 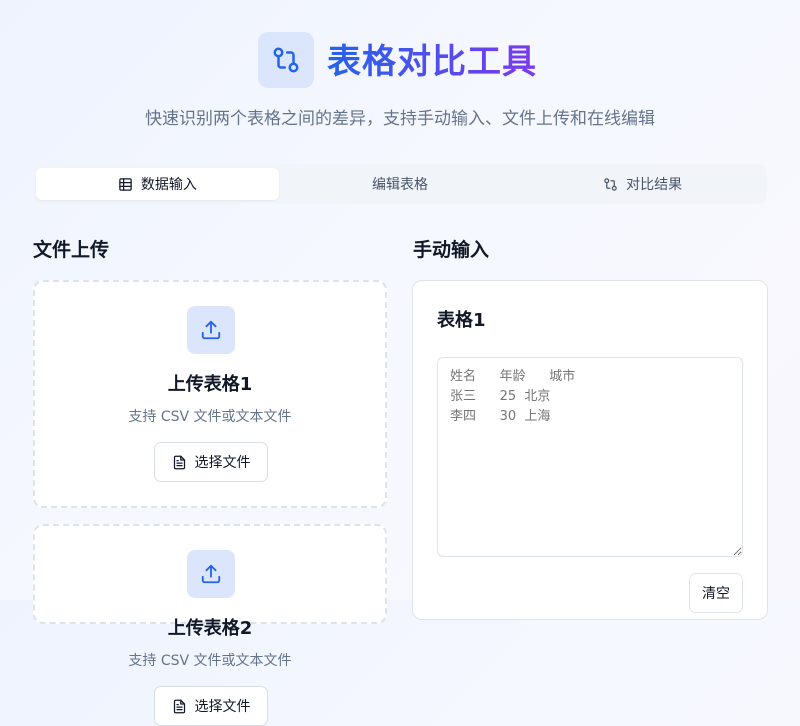 I want to click on tab-bar: 数据输入 编辑表格 对比结果, so click(x=400, y=184).